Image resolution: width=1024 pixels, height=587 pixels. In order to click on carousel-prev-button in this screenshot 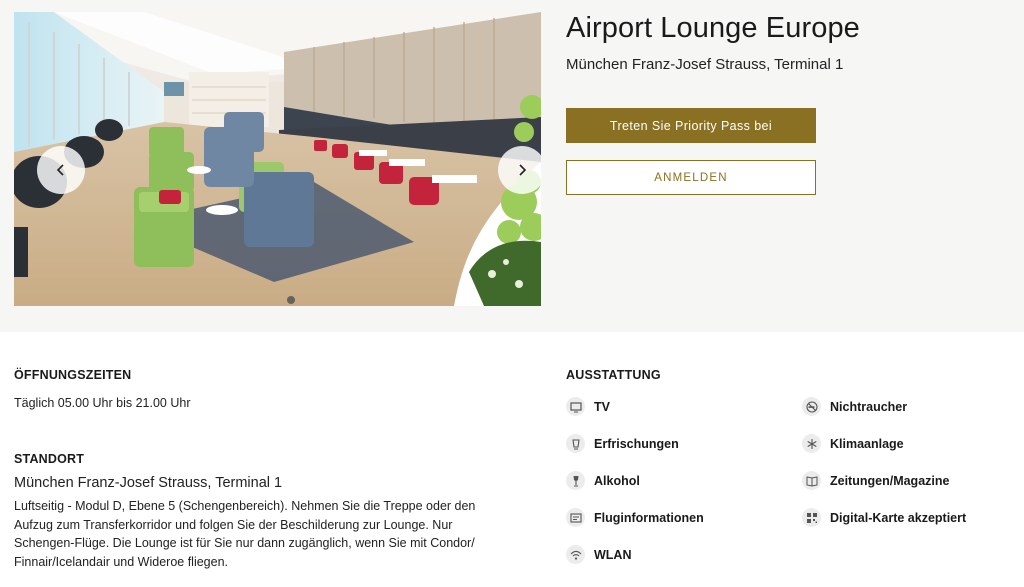, I will do `click(61, 170)`.